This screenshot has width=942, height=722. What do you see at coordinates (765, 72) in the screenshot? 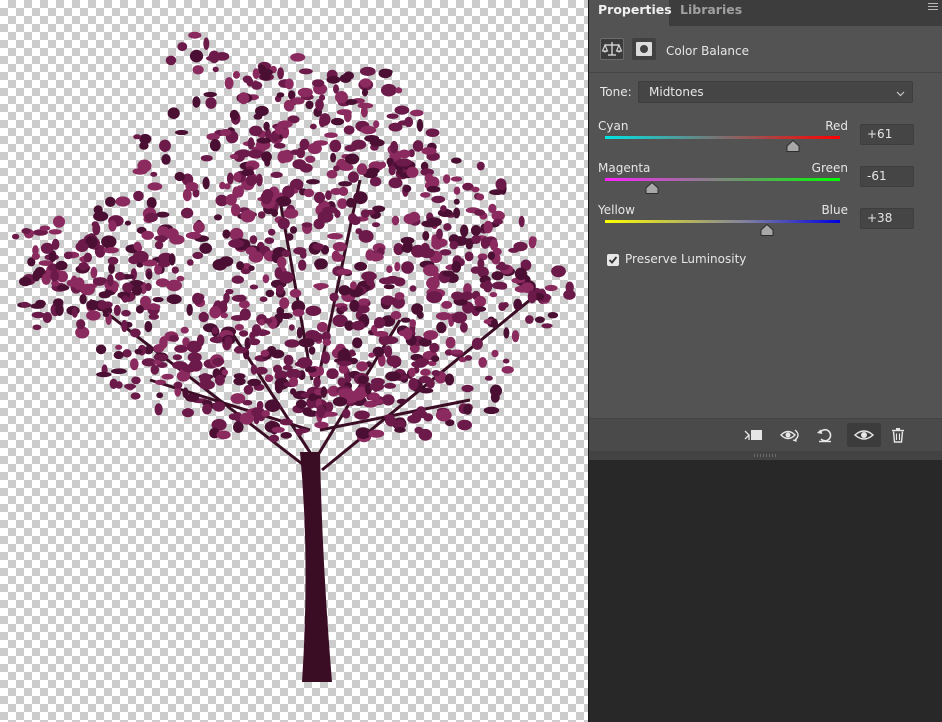
I see `header-separator` at bounding box center [765, 72].